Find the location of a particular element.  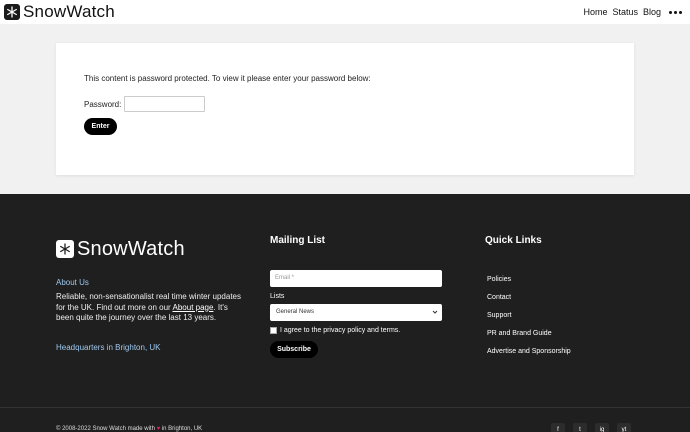

quick-link-policies: Policies is located at coordinates (499, 279).